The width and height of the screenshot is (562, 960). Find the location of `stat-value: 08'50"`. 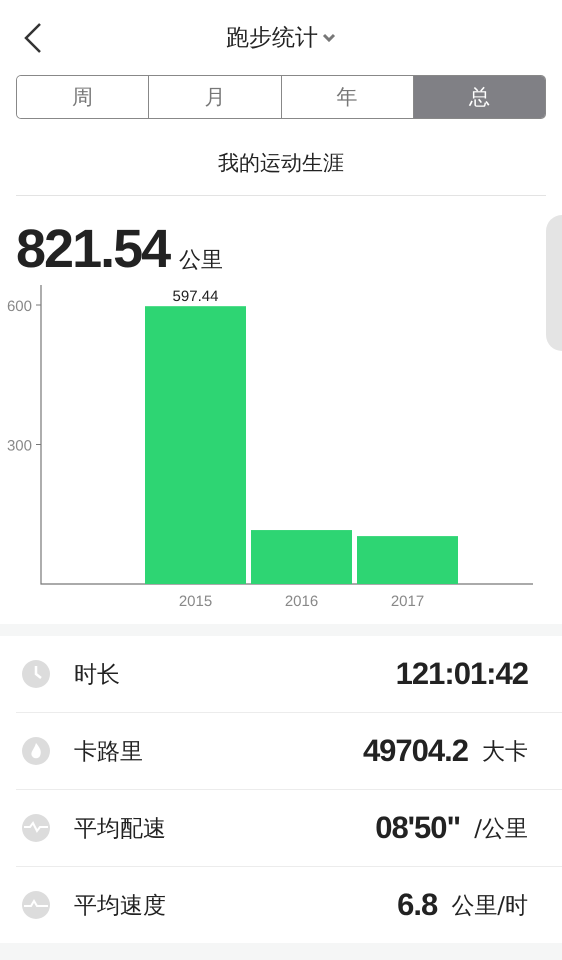

stat-value: 08'50" is located at coordinates (417, 828).